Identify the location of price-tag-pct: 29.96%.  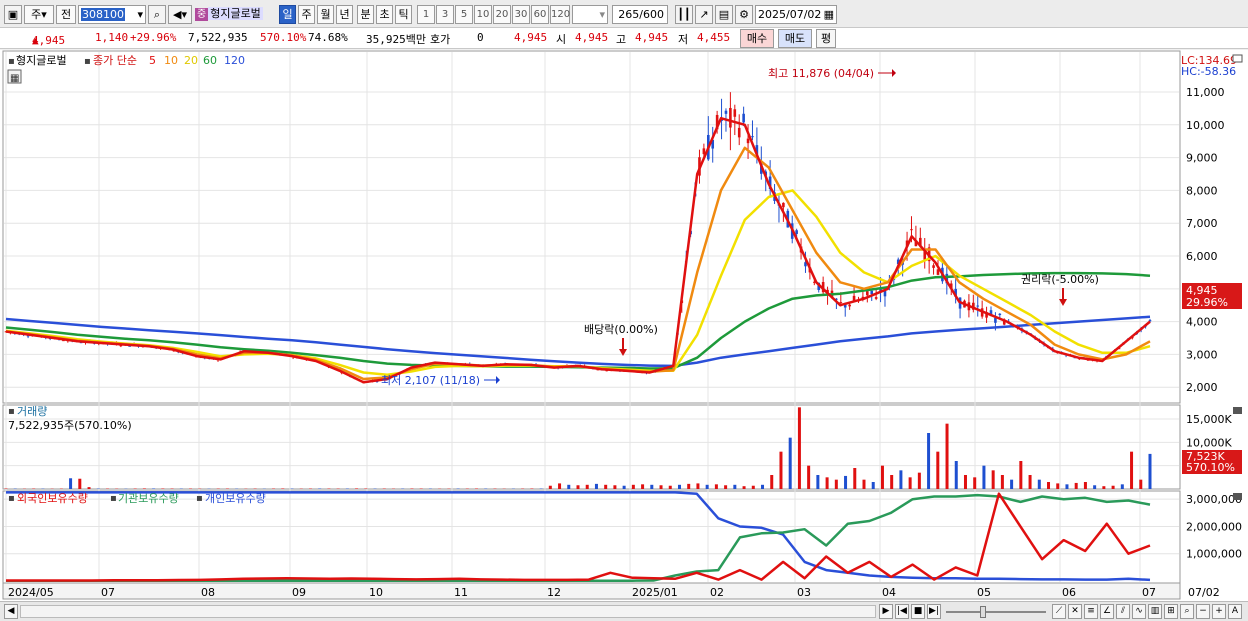
(1207, 302).